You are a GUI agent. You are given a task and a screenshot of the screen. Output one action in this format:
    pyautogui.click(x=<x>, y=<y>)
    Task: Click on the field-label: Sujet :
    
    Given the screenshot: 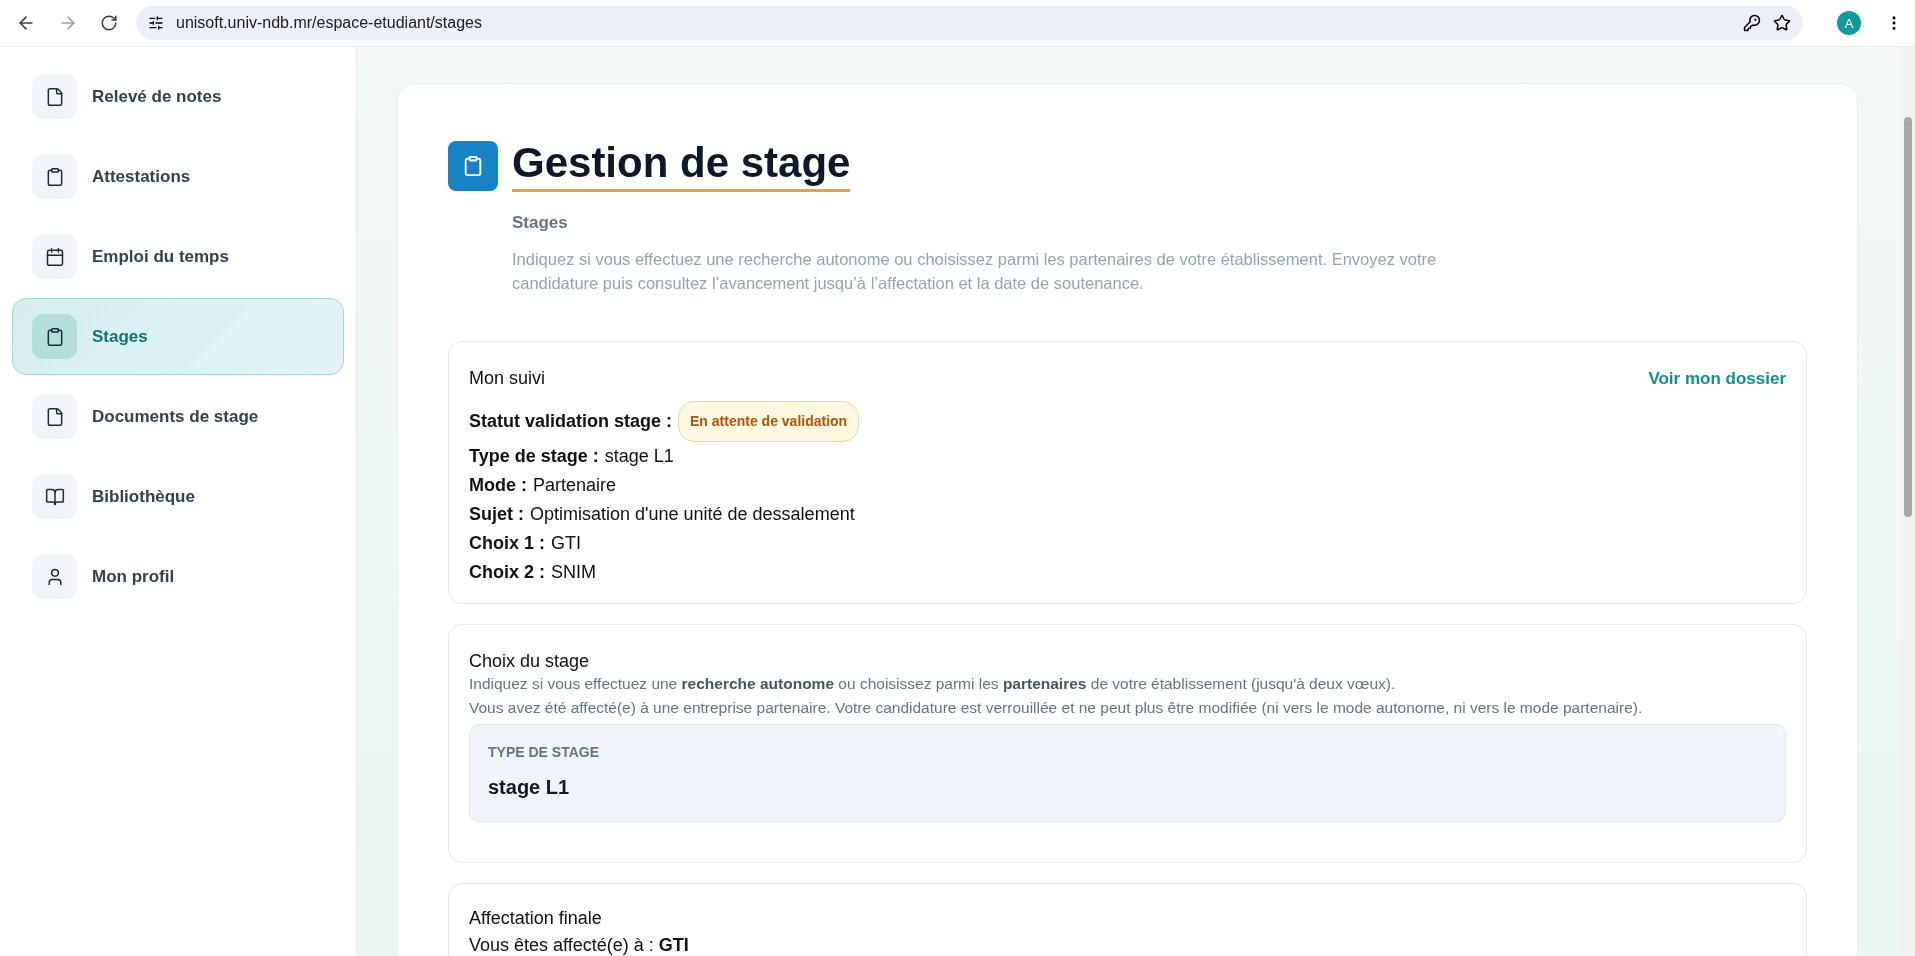 What is the action you would take?
    pyautogui.click(x=496, y=515)
    